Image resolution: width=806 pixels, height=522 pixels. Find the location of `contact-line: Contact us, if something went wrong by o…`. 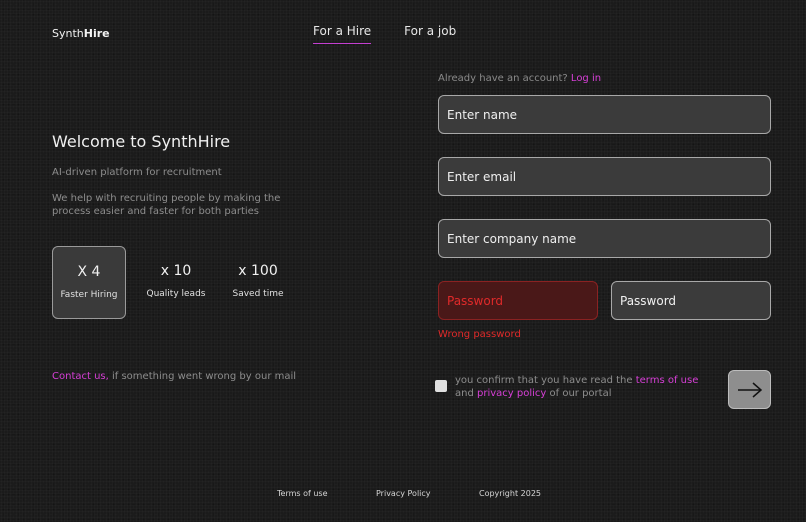

contact-line: Contact us, if something went wrong by o… is located at coordinates (174, 376).